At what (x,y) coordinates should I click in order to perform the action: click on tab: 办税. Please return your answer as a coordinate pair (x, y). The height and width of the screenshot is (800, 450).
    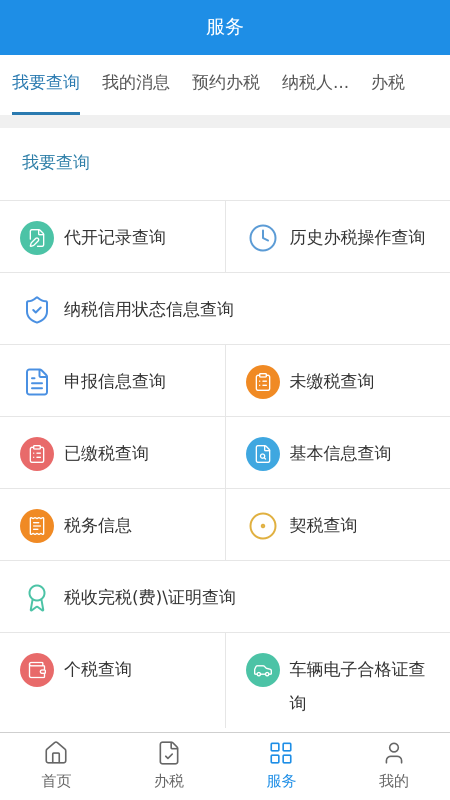
    Looking at the image, I should click on (388, 85).